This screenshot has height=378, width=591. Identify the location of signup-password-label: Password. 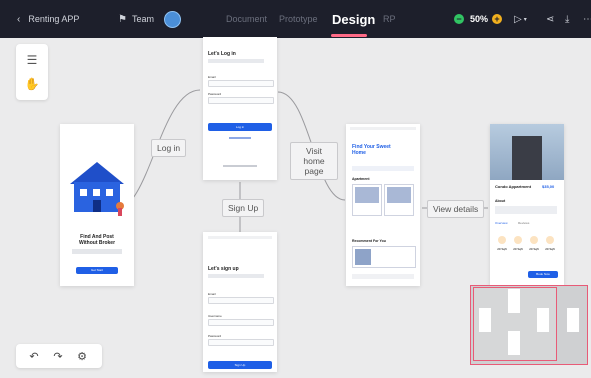
(215, 336).